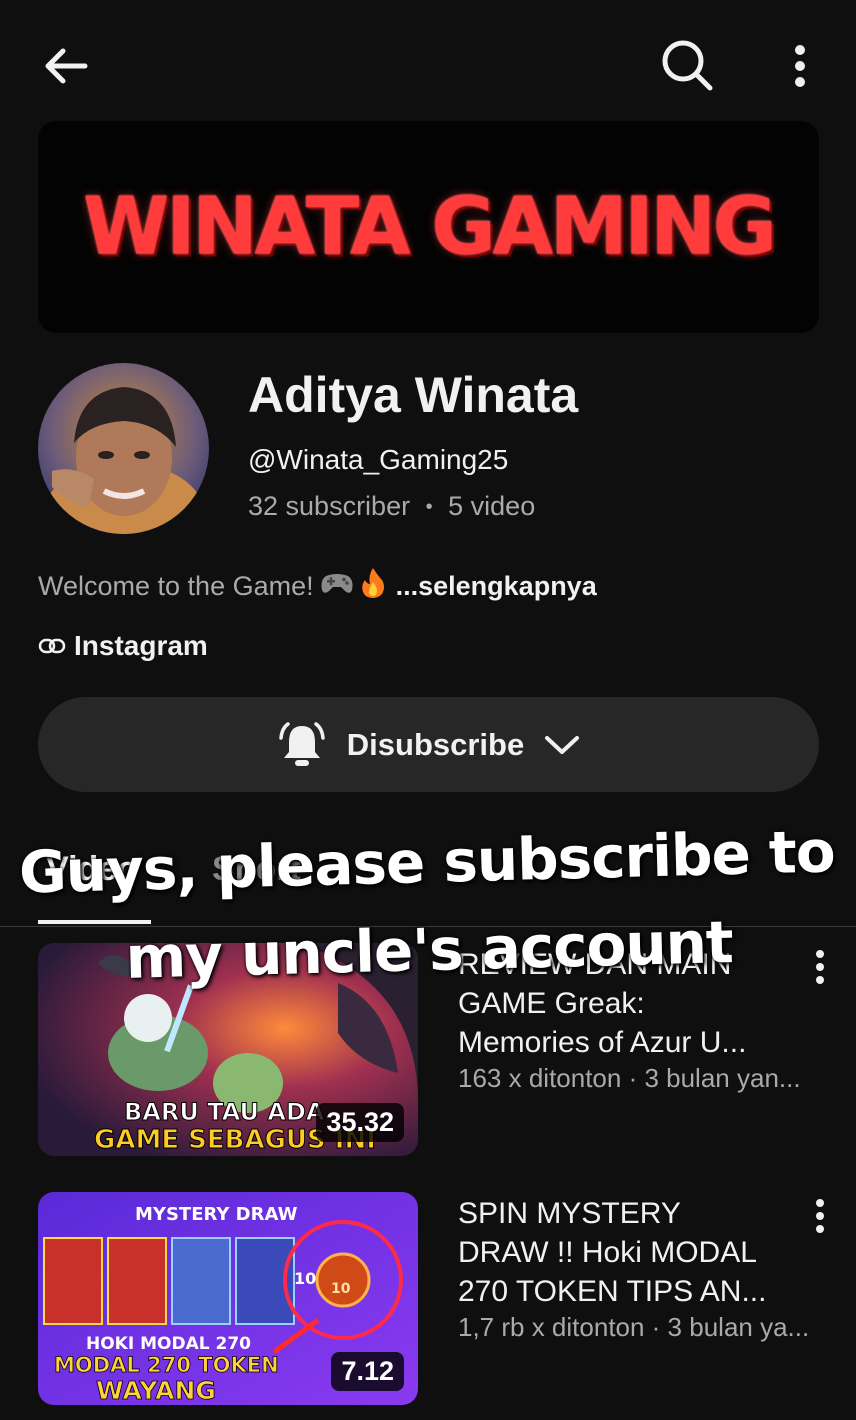 This screenshot has width=856, height=1420. What do you see at coordinates (373, 586) in the screenshot?
I see `fire-icon` at bounding box center [373, 586].